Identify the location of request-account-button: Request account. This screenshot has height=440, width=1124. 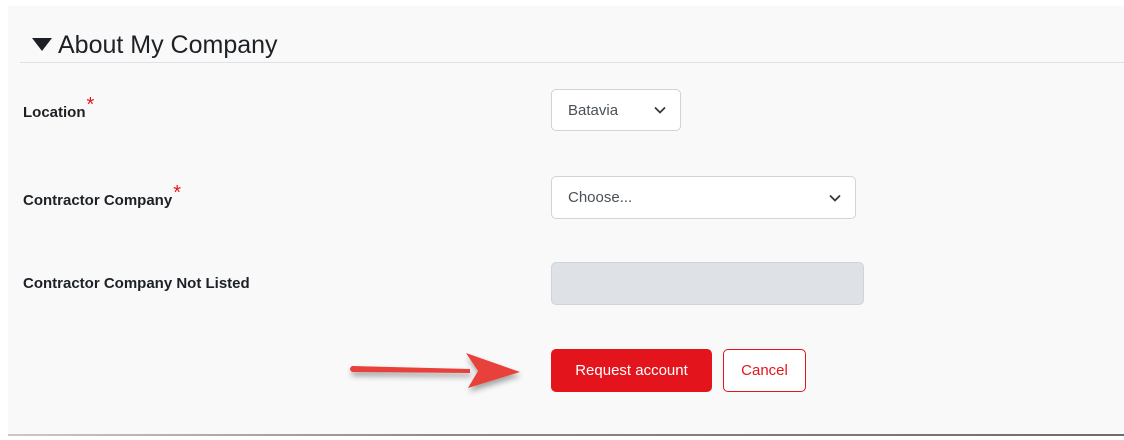
(631, 370).